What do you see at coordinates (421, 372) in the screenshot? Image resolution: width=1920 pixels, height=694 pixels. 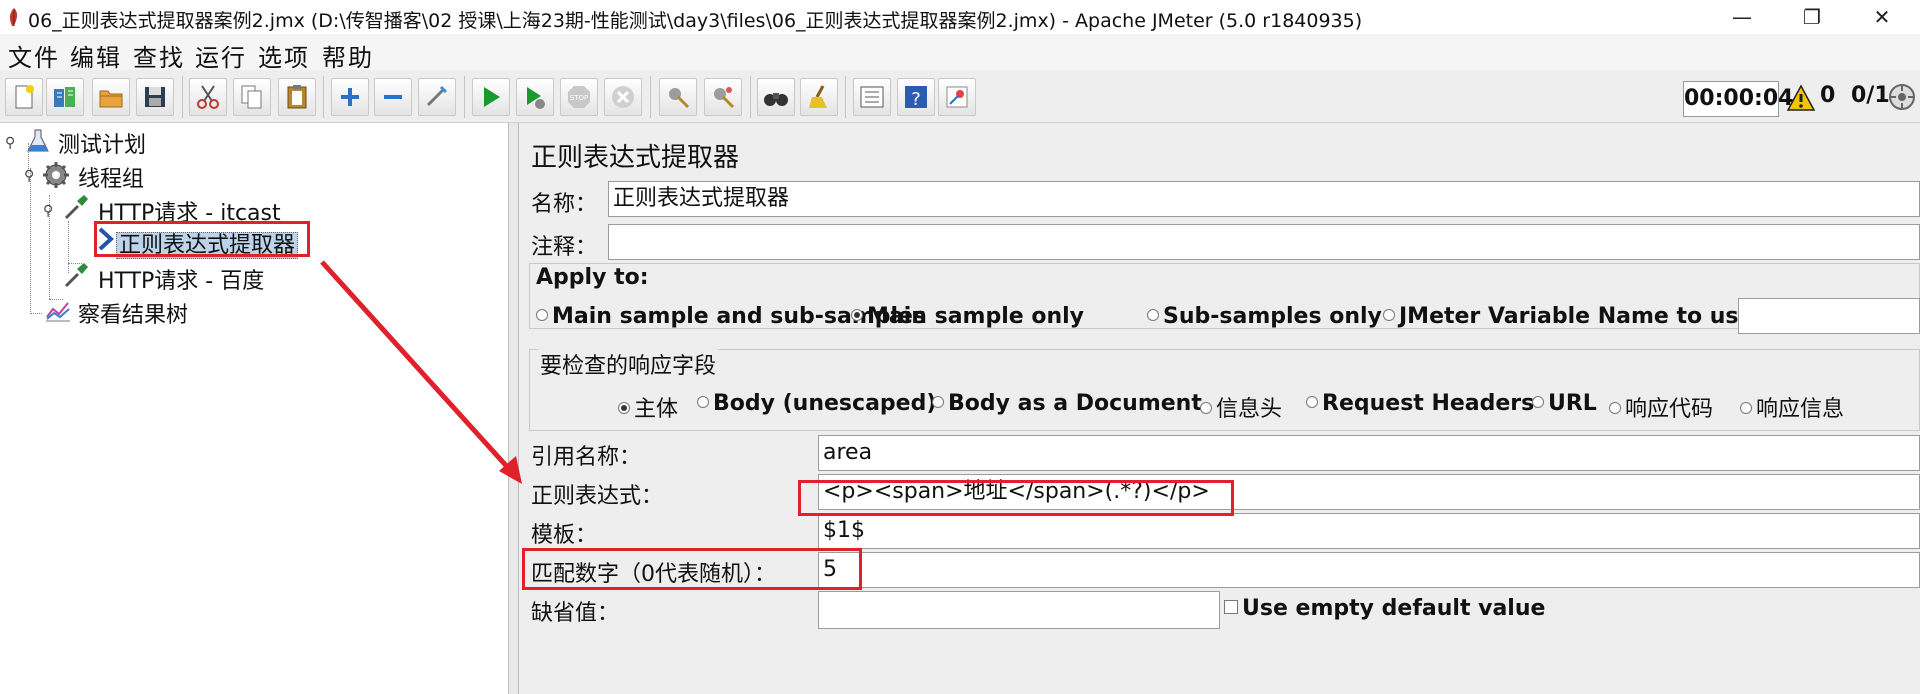 I see `annotation-arrow` at bounding box center [421, 372].